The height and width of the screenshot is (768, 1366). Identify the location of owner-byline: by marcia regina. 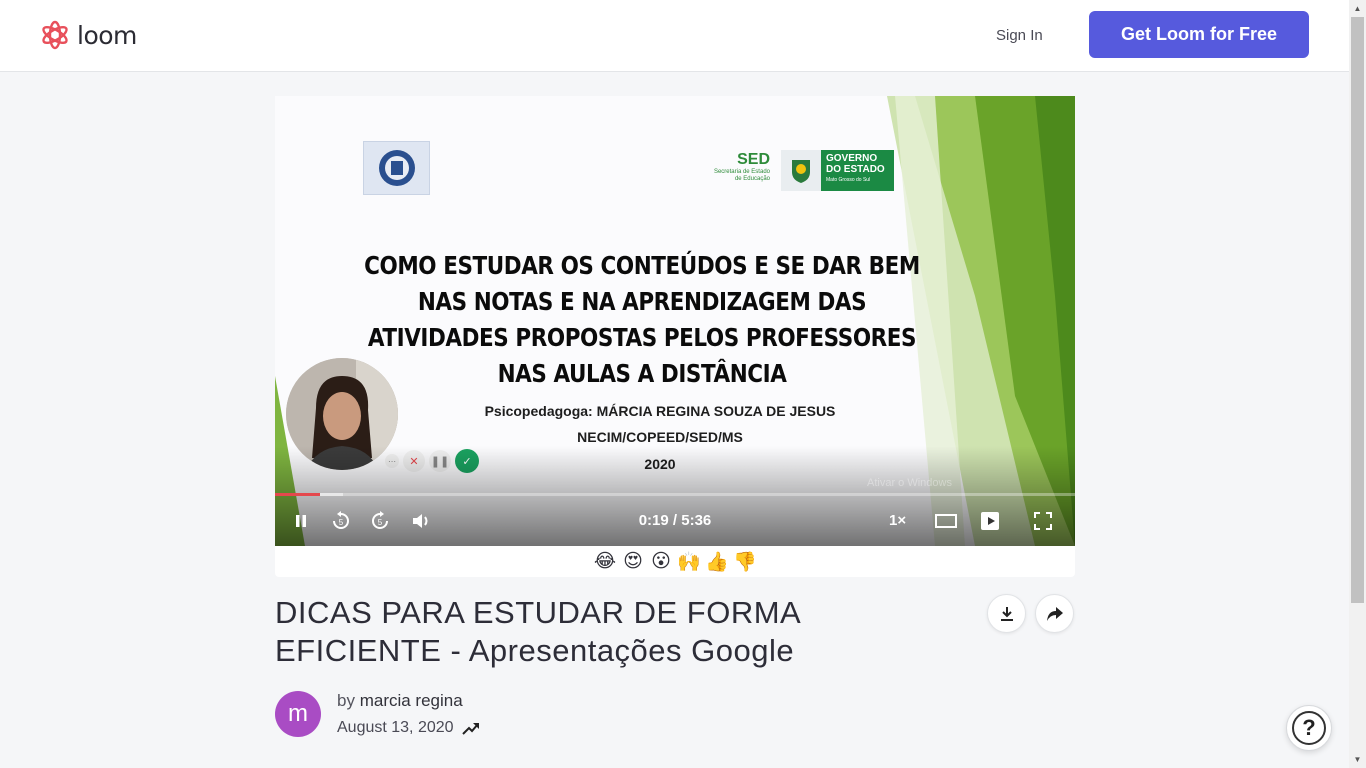
(400, 701).